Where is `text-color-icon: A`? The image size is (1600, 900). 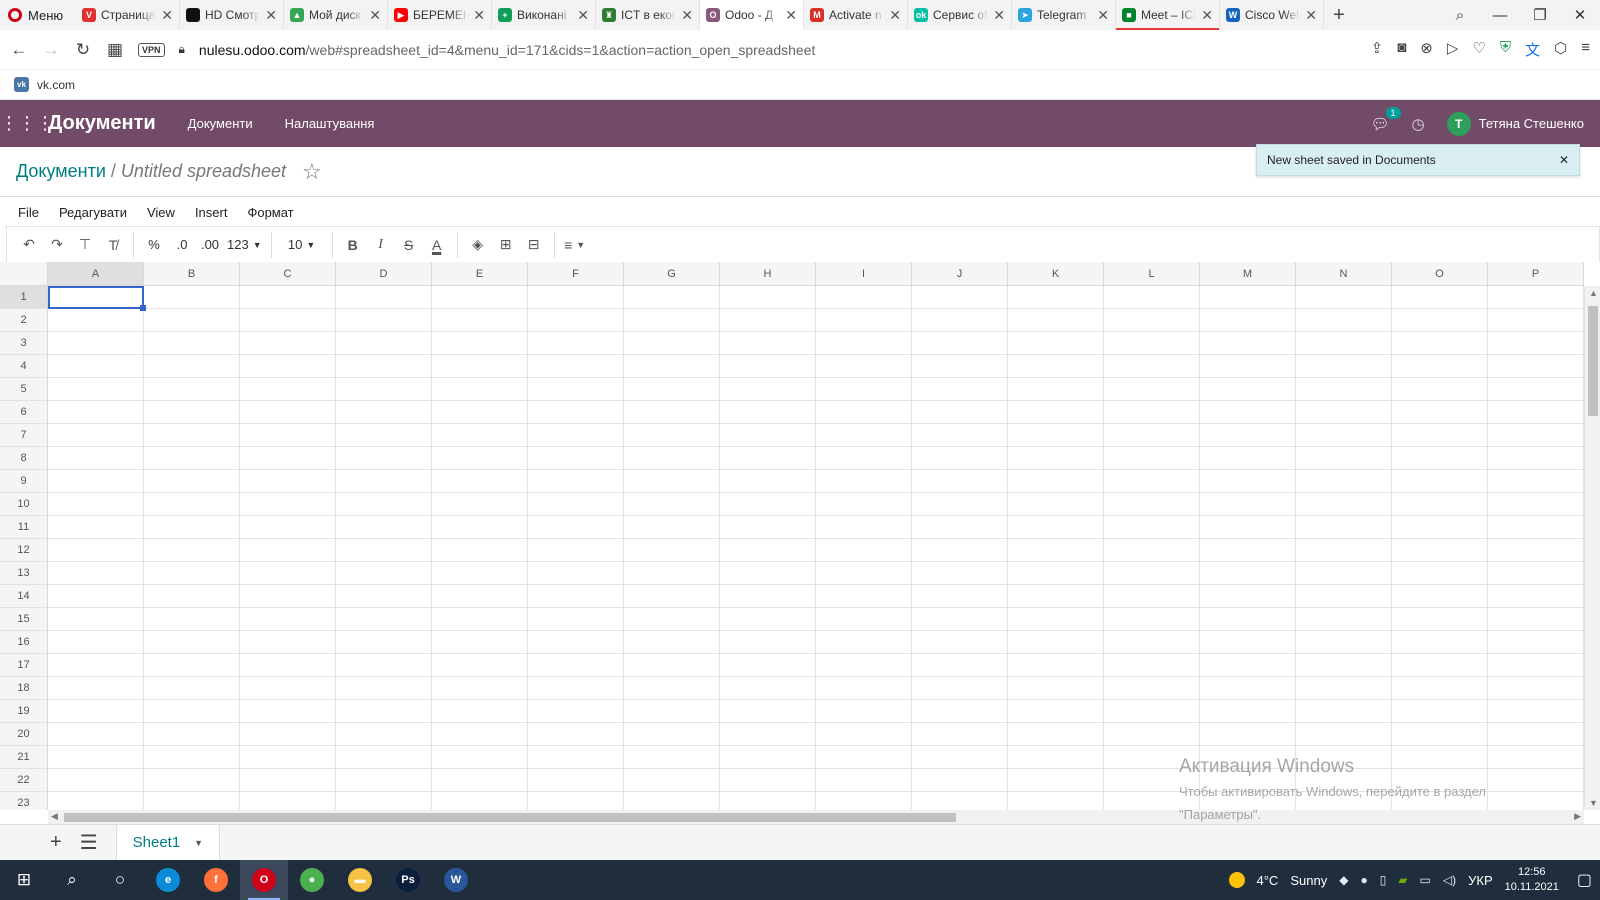 text-color-icon: A is located at coordinates (437, 245).